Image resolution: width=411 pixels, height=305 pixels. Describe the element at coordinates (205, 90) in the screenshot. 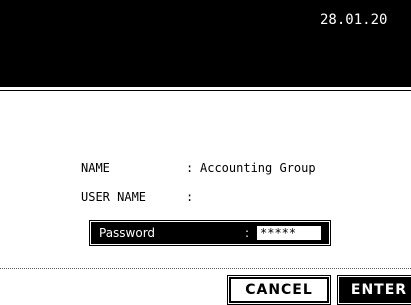

I see `panel-divider` at that location.